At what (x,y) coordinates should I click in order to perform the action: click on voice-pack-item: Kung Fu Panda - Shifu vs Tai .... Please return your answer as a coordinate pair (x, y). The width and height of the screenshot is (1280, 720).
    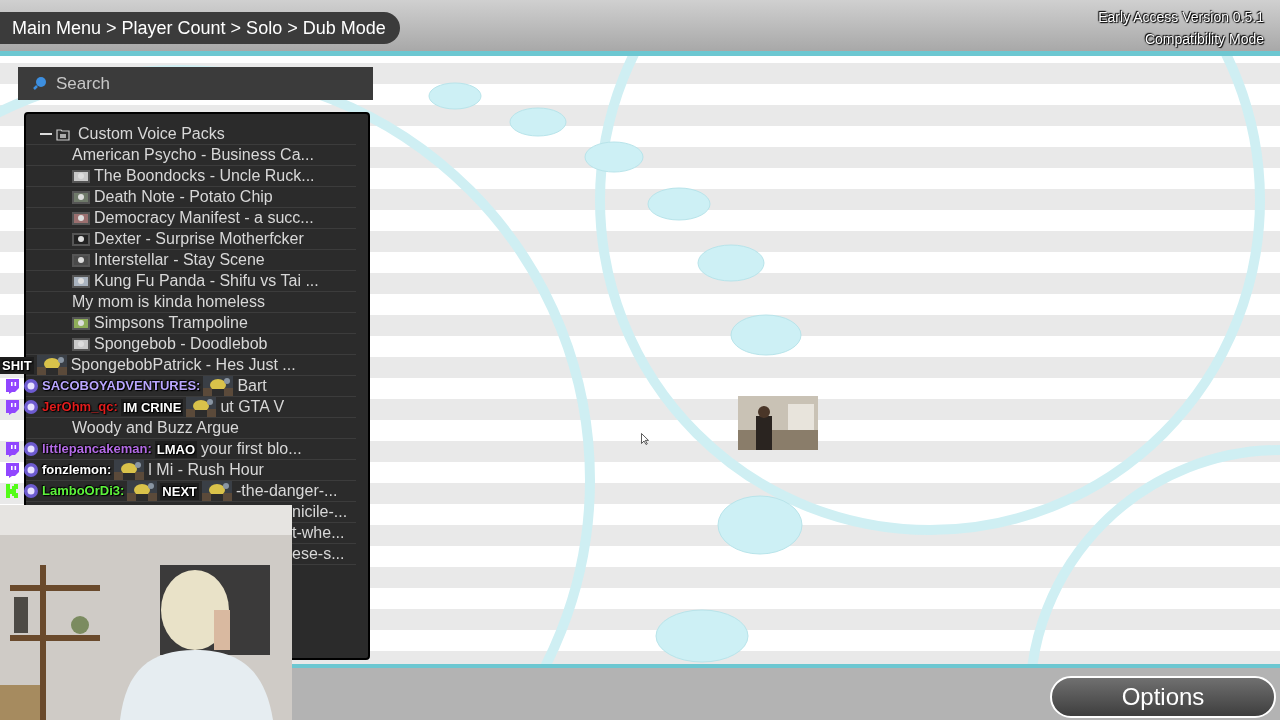
    Looking at the image, I should click on (206, 281).